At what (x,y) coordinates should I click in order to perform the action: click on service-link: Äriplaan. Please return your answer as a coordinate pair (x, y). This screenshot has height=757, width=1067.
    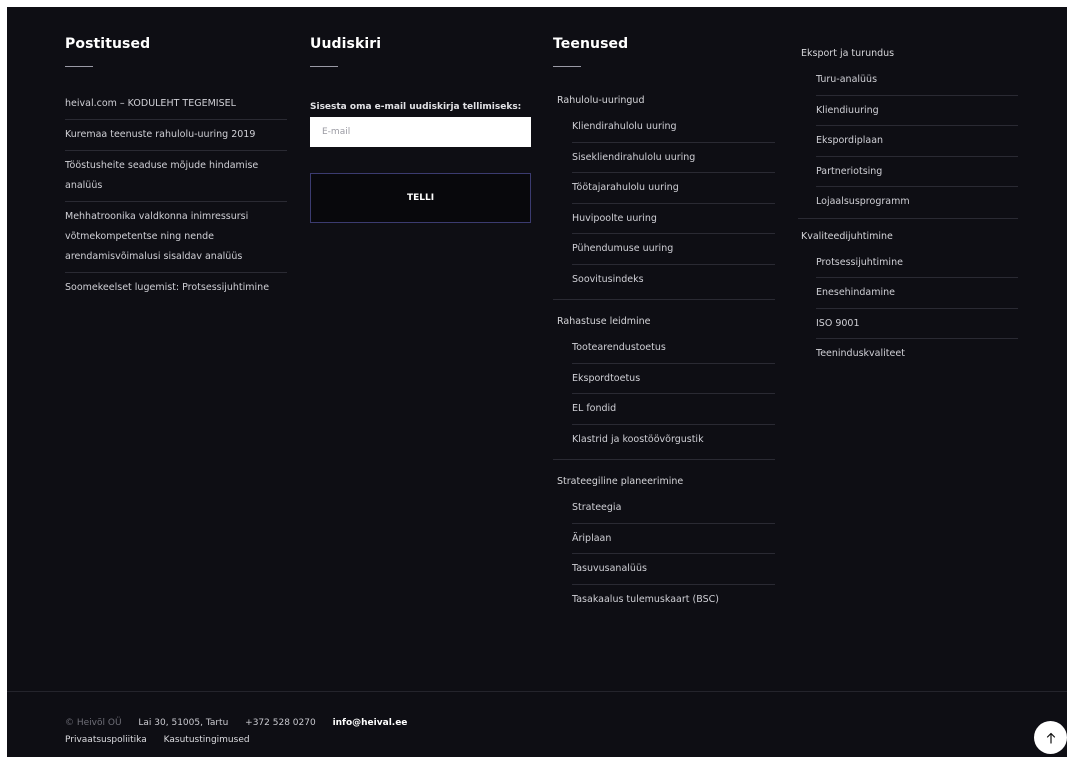
    Looking at the image, I should click on (673, 539).